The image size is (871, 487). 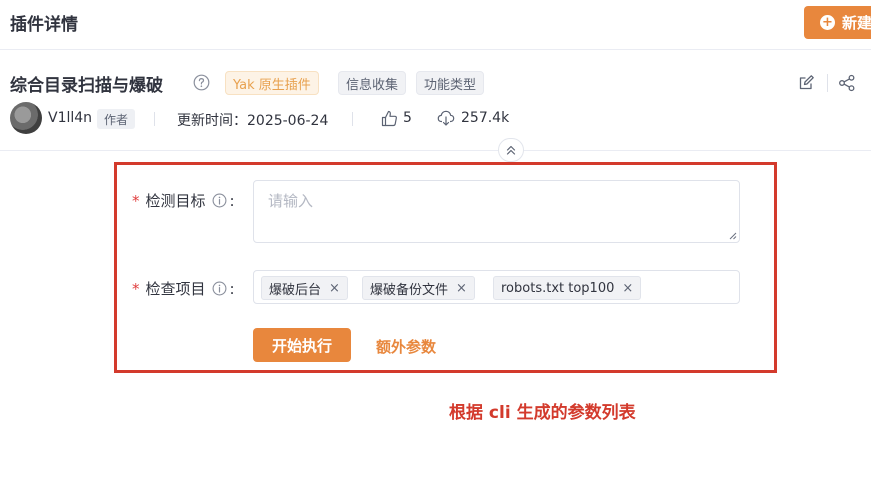 I want to click on items-multi-select: 爆破后台 × 爆破备份文件 × robots.txt top100 ×, so click(x=496, y=287).